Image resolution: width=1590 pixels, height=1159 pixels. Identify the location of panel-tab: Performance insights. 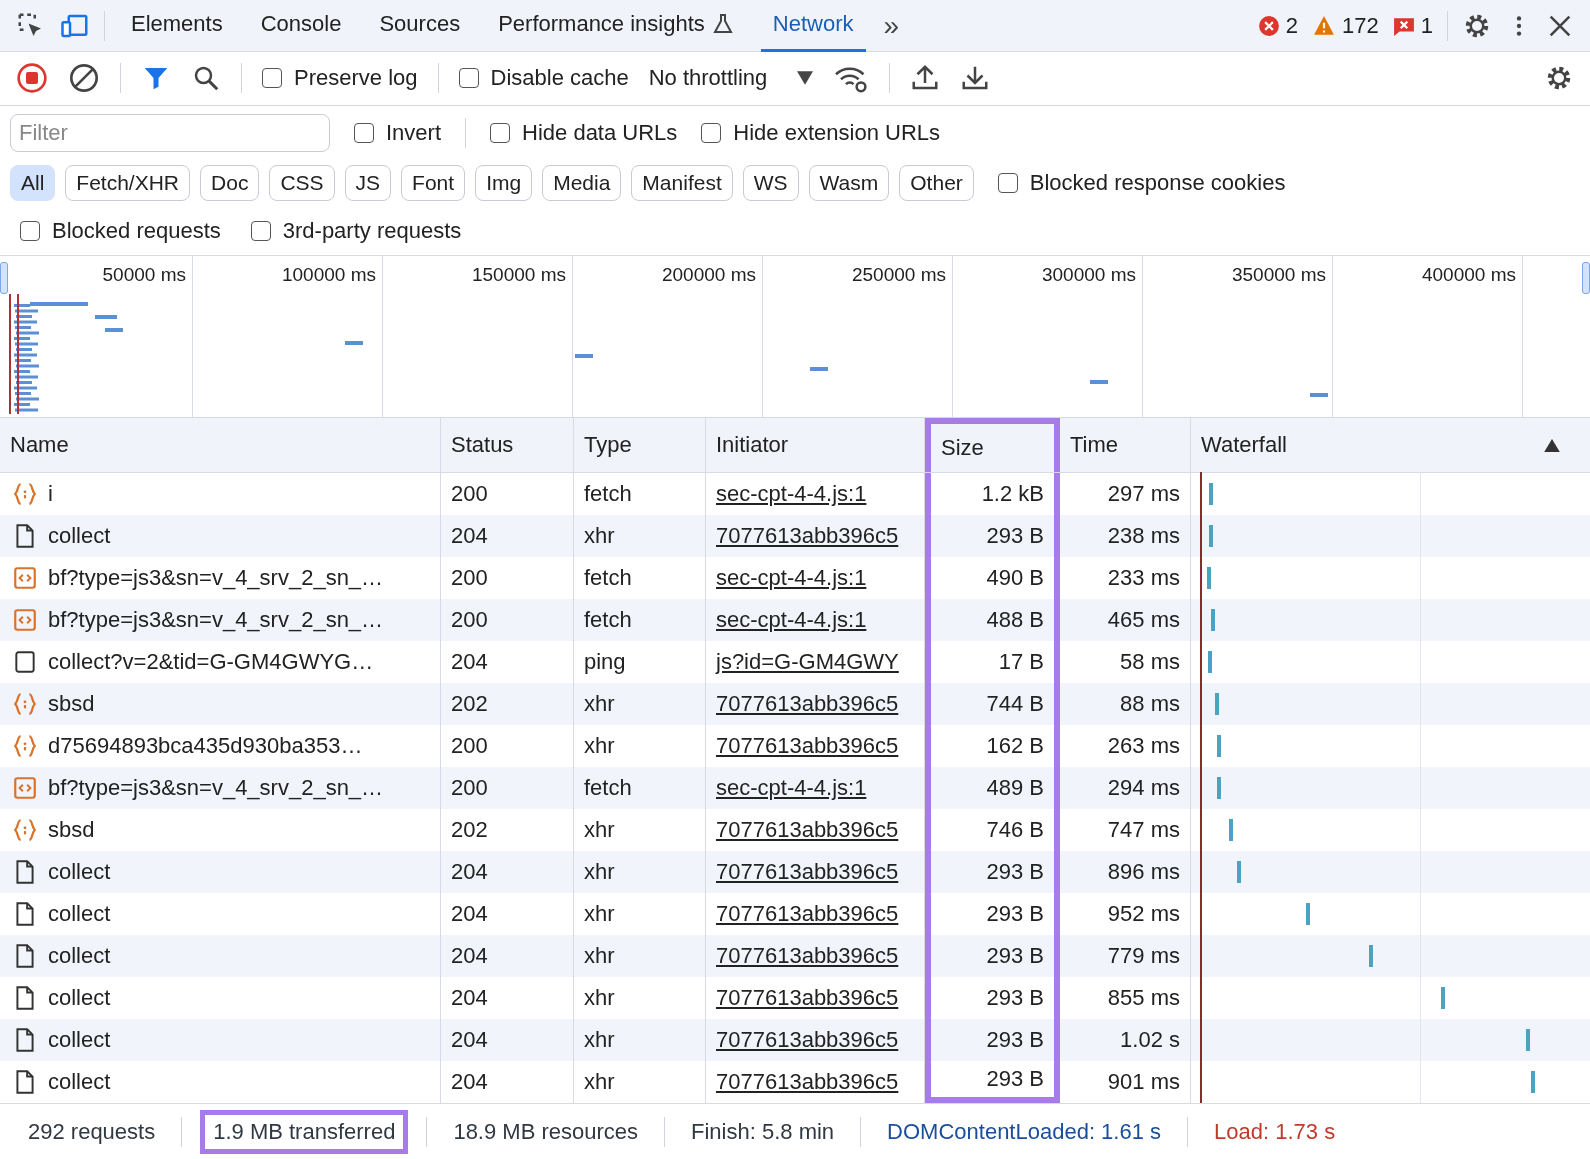
(616, 26).